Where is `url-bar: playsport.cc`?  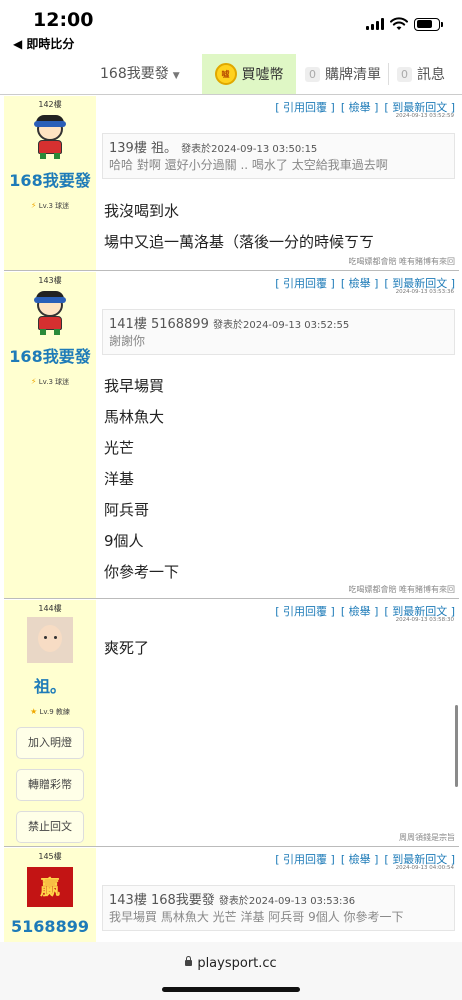
url-bar: playsport.cc is located at coordinates (231, 963).